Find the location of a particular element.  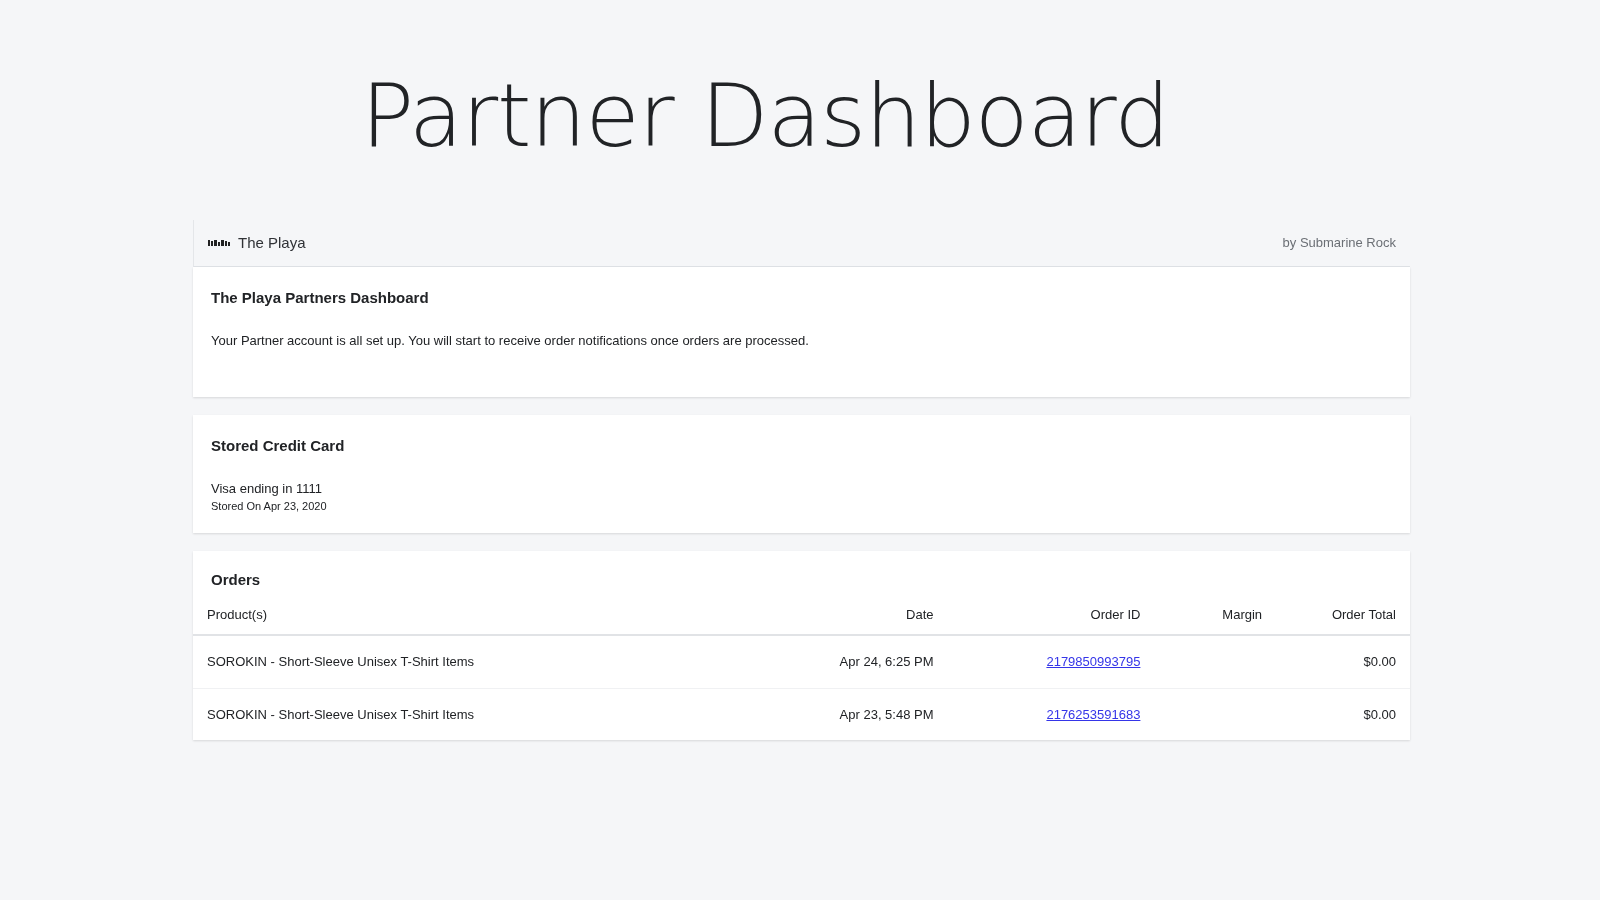

page-title: Partner Dashboard is located at coordinates (765, 111).